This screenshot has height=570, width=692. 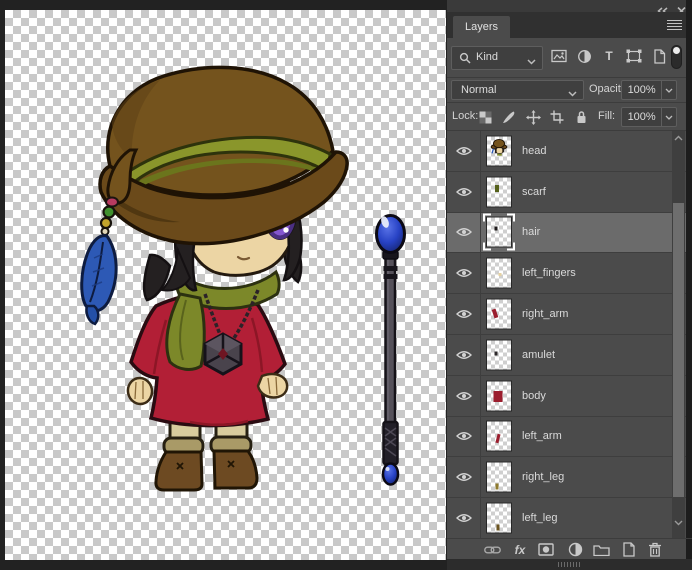 What do you see at coordinates (543, 477) in the screenshot?
I see `layer-name: right_leg` at bounding box center [543, 477].